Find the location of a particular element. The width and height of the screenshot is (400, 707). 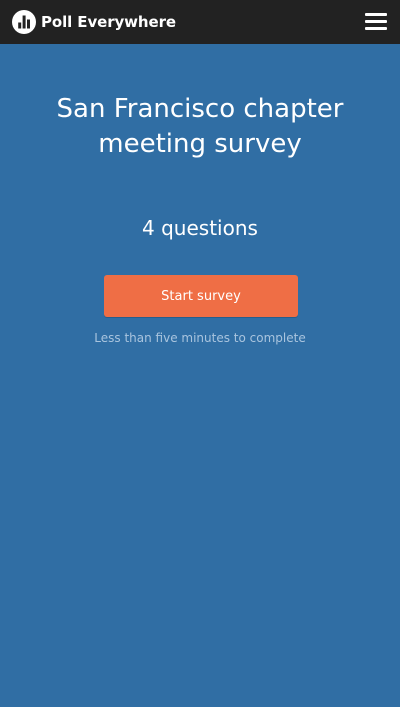

brand-name: Poll Everywhere is located at coordinates (108, 22).